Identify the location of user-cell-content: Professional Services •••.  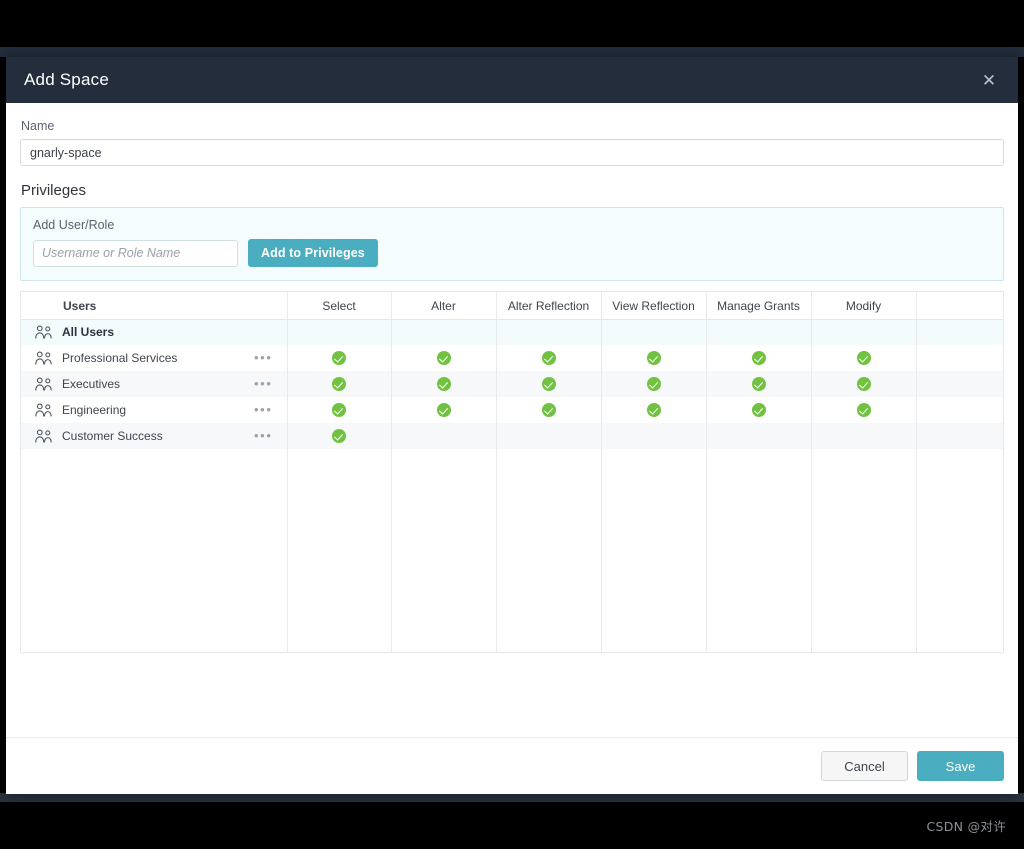
(161, 358).